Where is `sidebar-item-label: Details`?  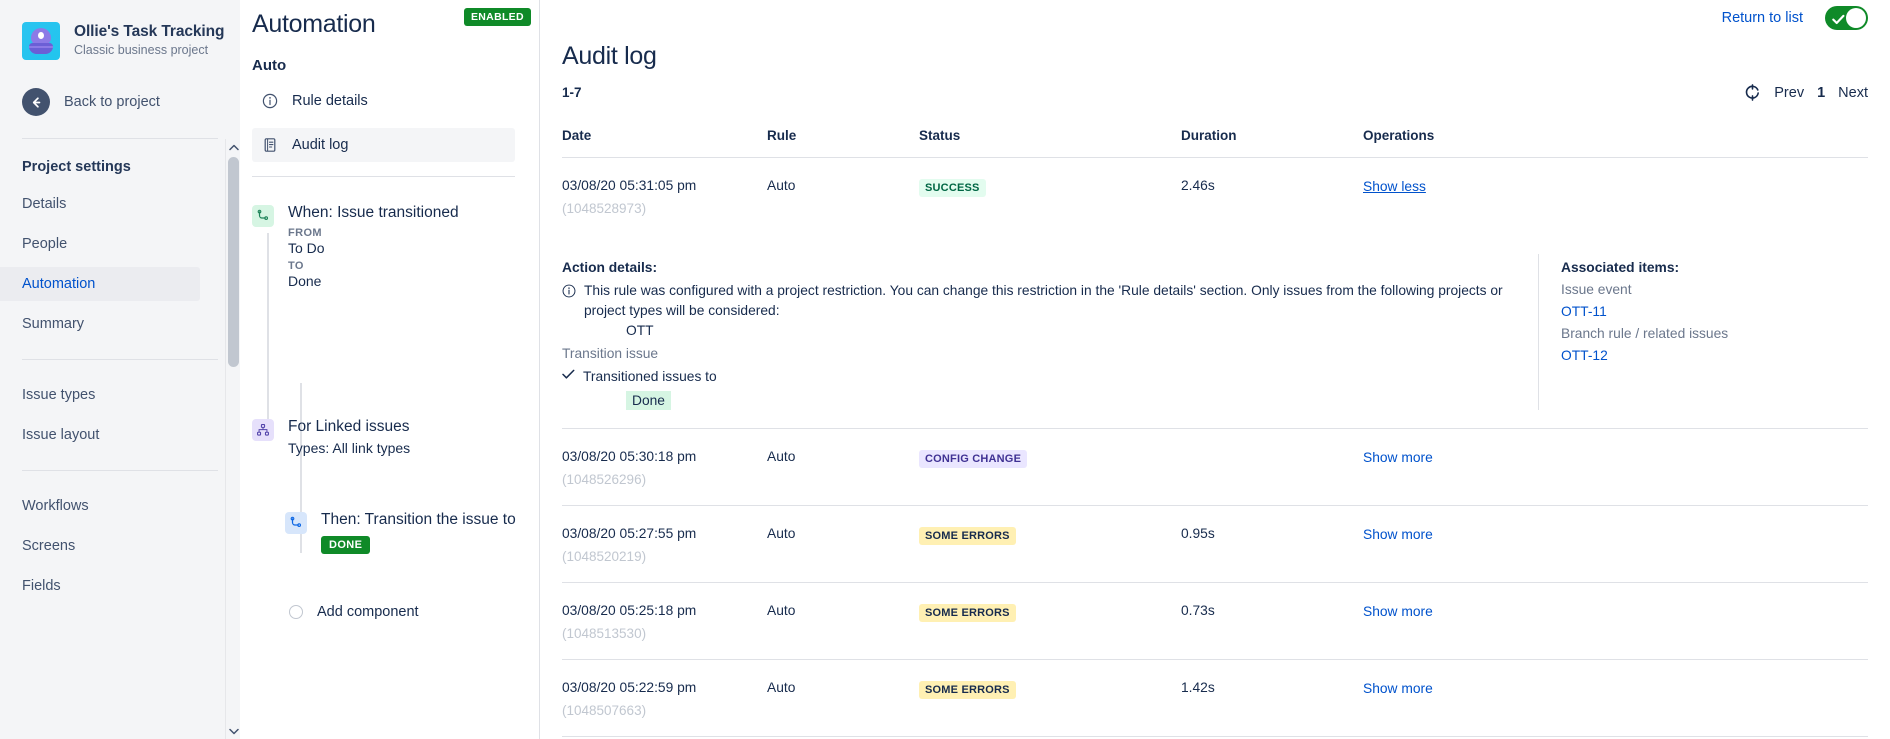
sidebar-item-label: Details is located at coordinates (44, 204).